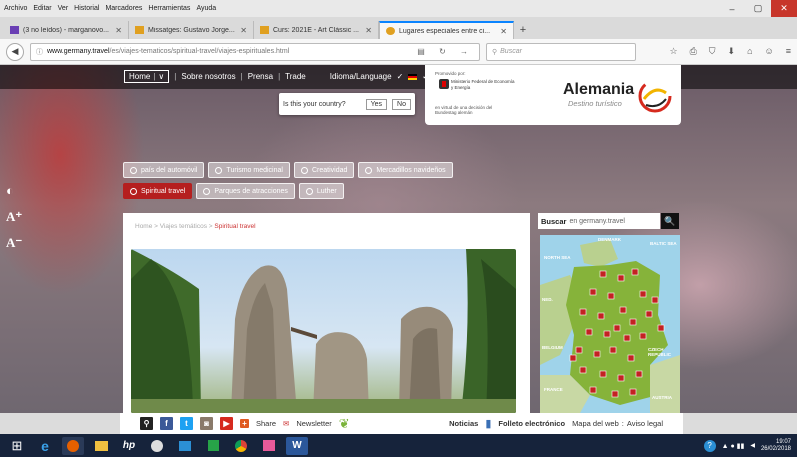 The width and height of the screenshot is (797, 457). I want to click on site-search-field: Buscar en germany.travel, so click(599, 221).